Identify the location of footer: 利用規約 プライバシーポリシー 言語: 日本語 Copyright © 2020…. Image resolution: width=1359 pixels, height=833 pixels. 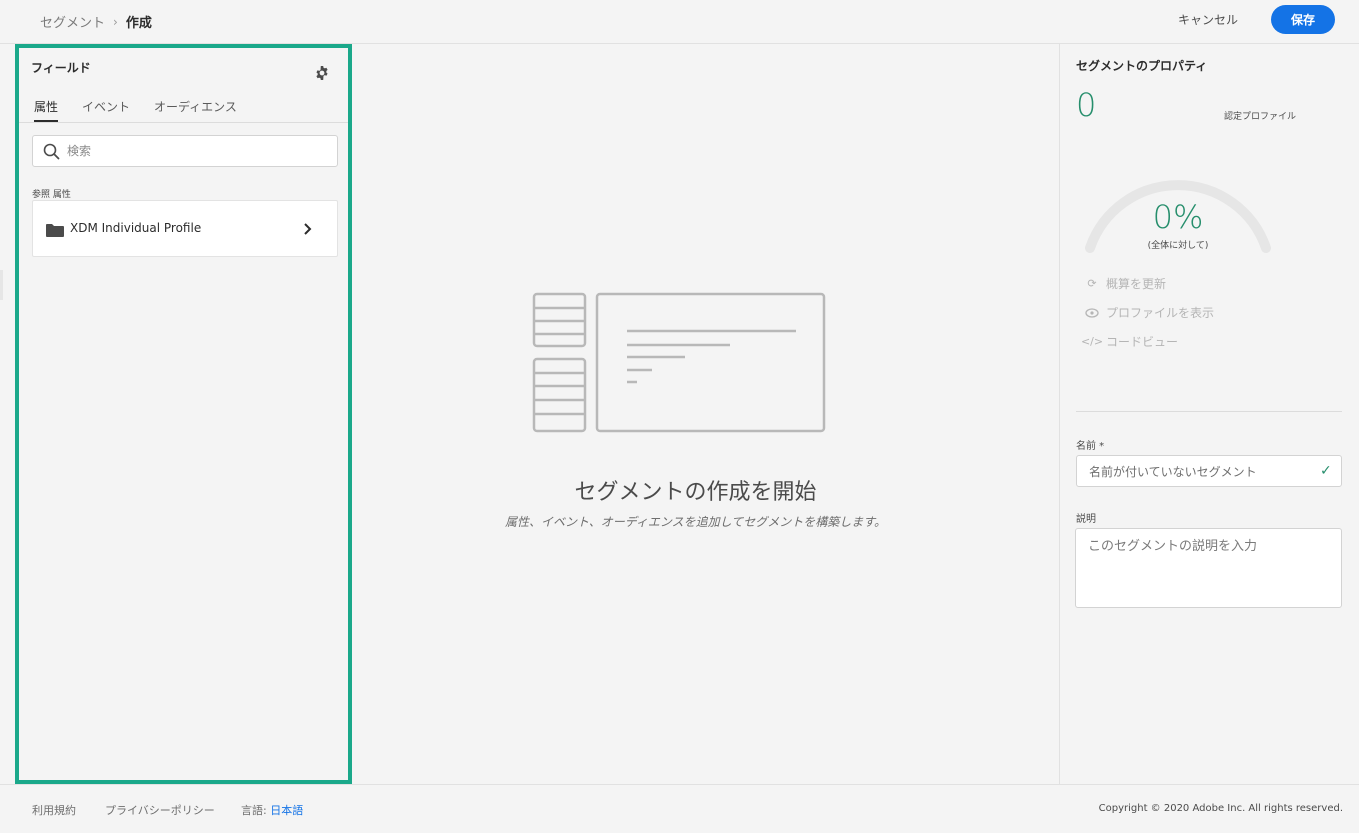
(679, 808).